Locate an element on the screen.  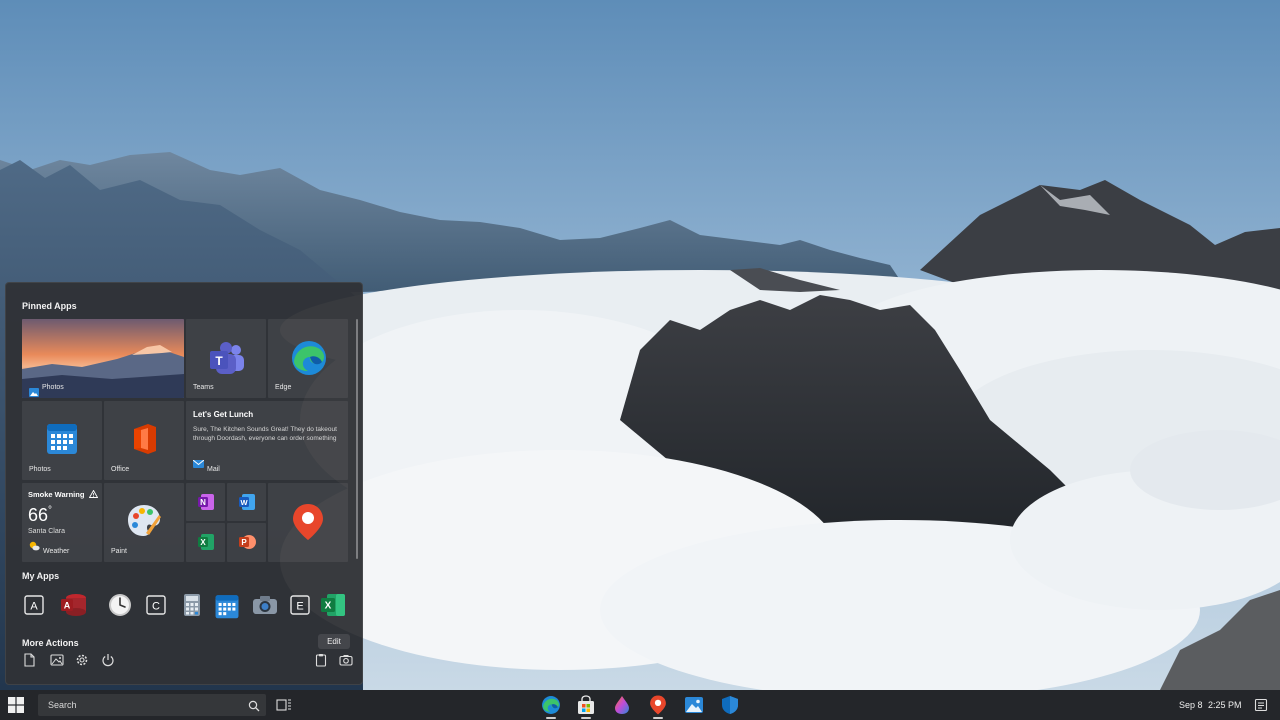
weather-temp: 66 is located at coordinates (38, 515).